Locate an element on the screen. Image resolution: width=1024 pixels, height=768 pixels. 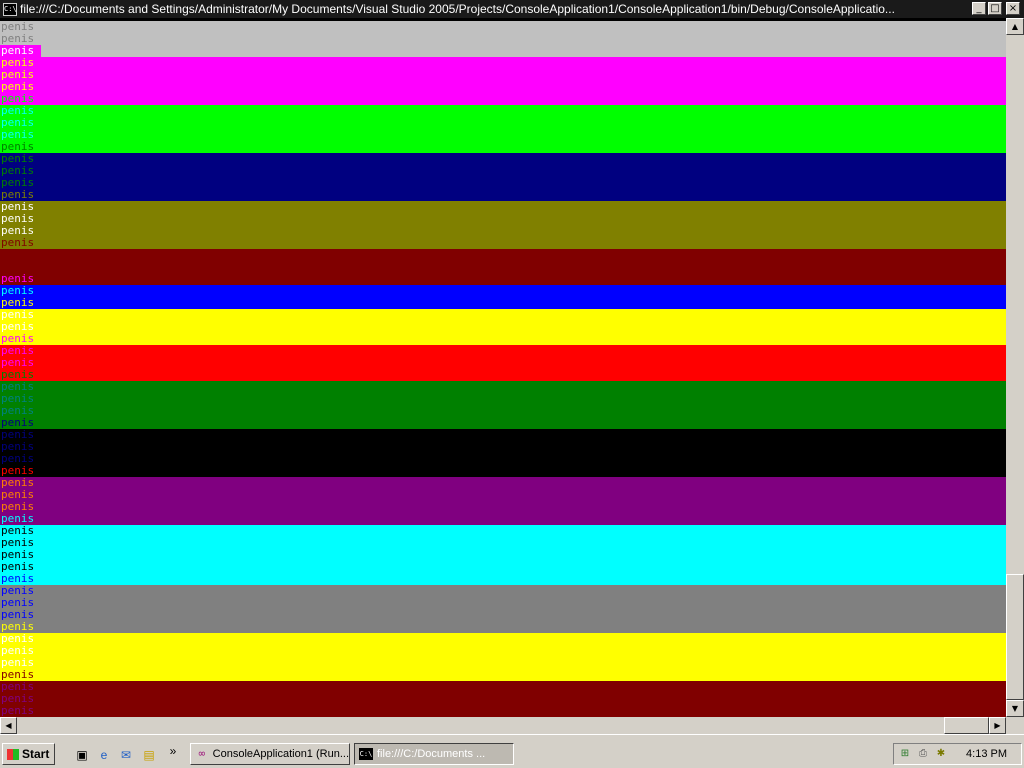
windows-explorer-icon: ▤ is located at coordinates (149, 755).